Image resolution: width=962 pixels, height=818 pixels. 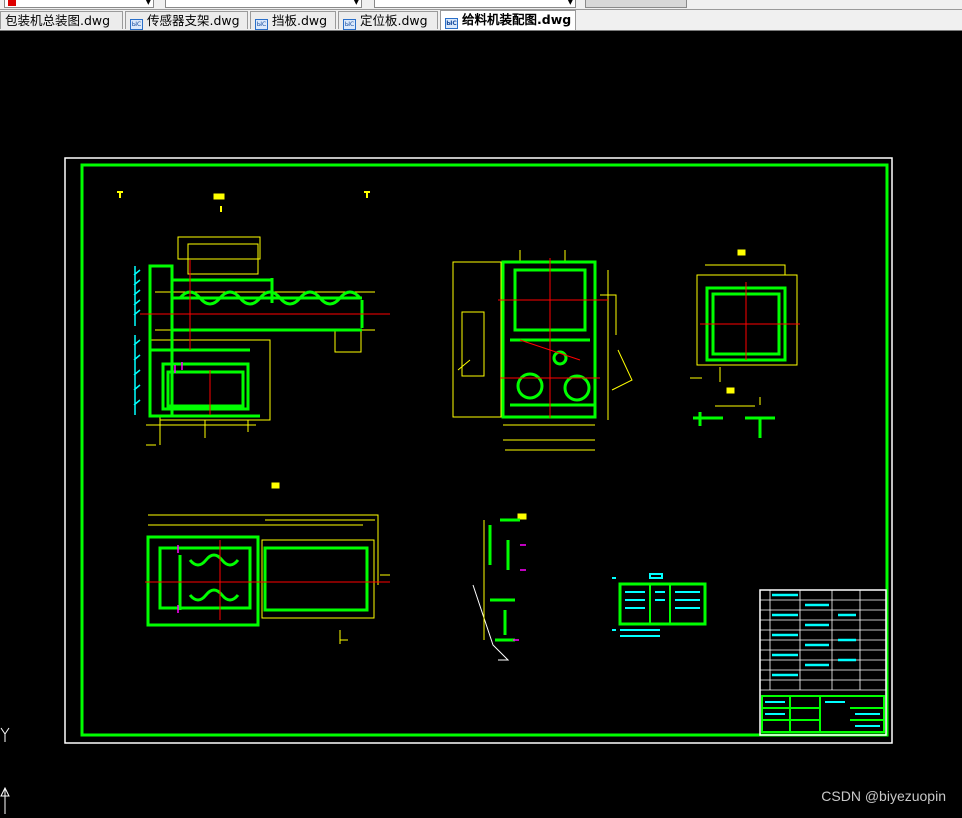 I want to click on title-block, so click(x=823, y=662).